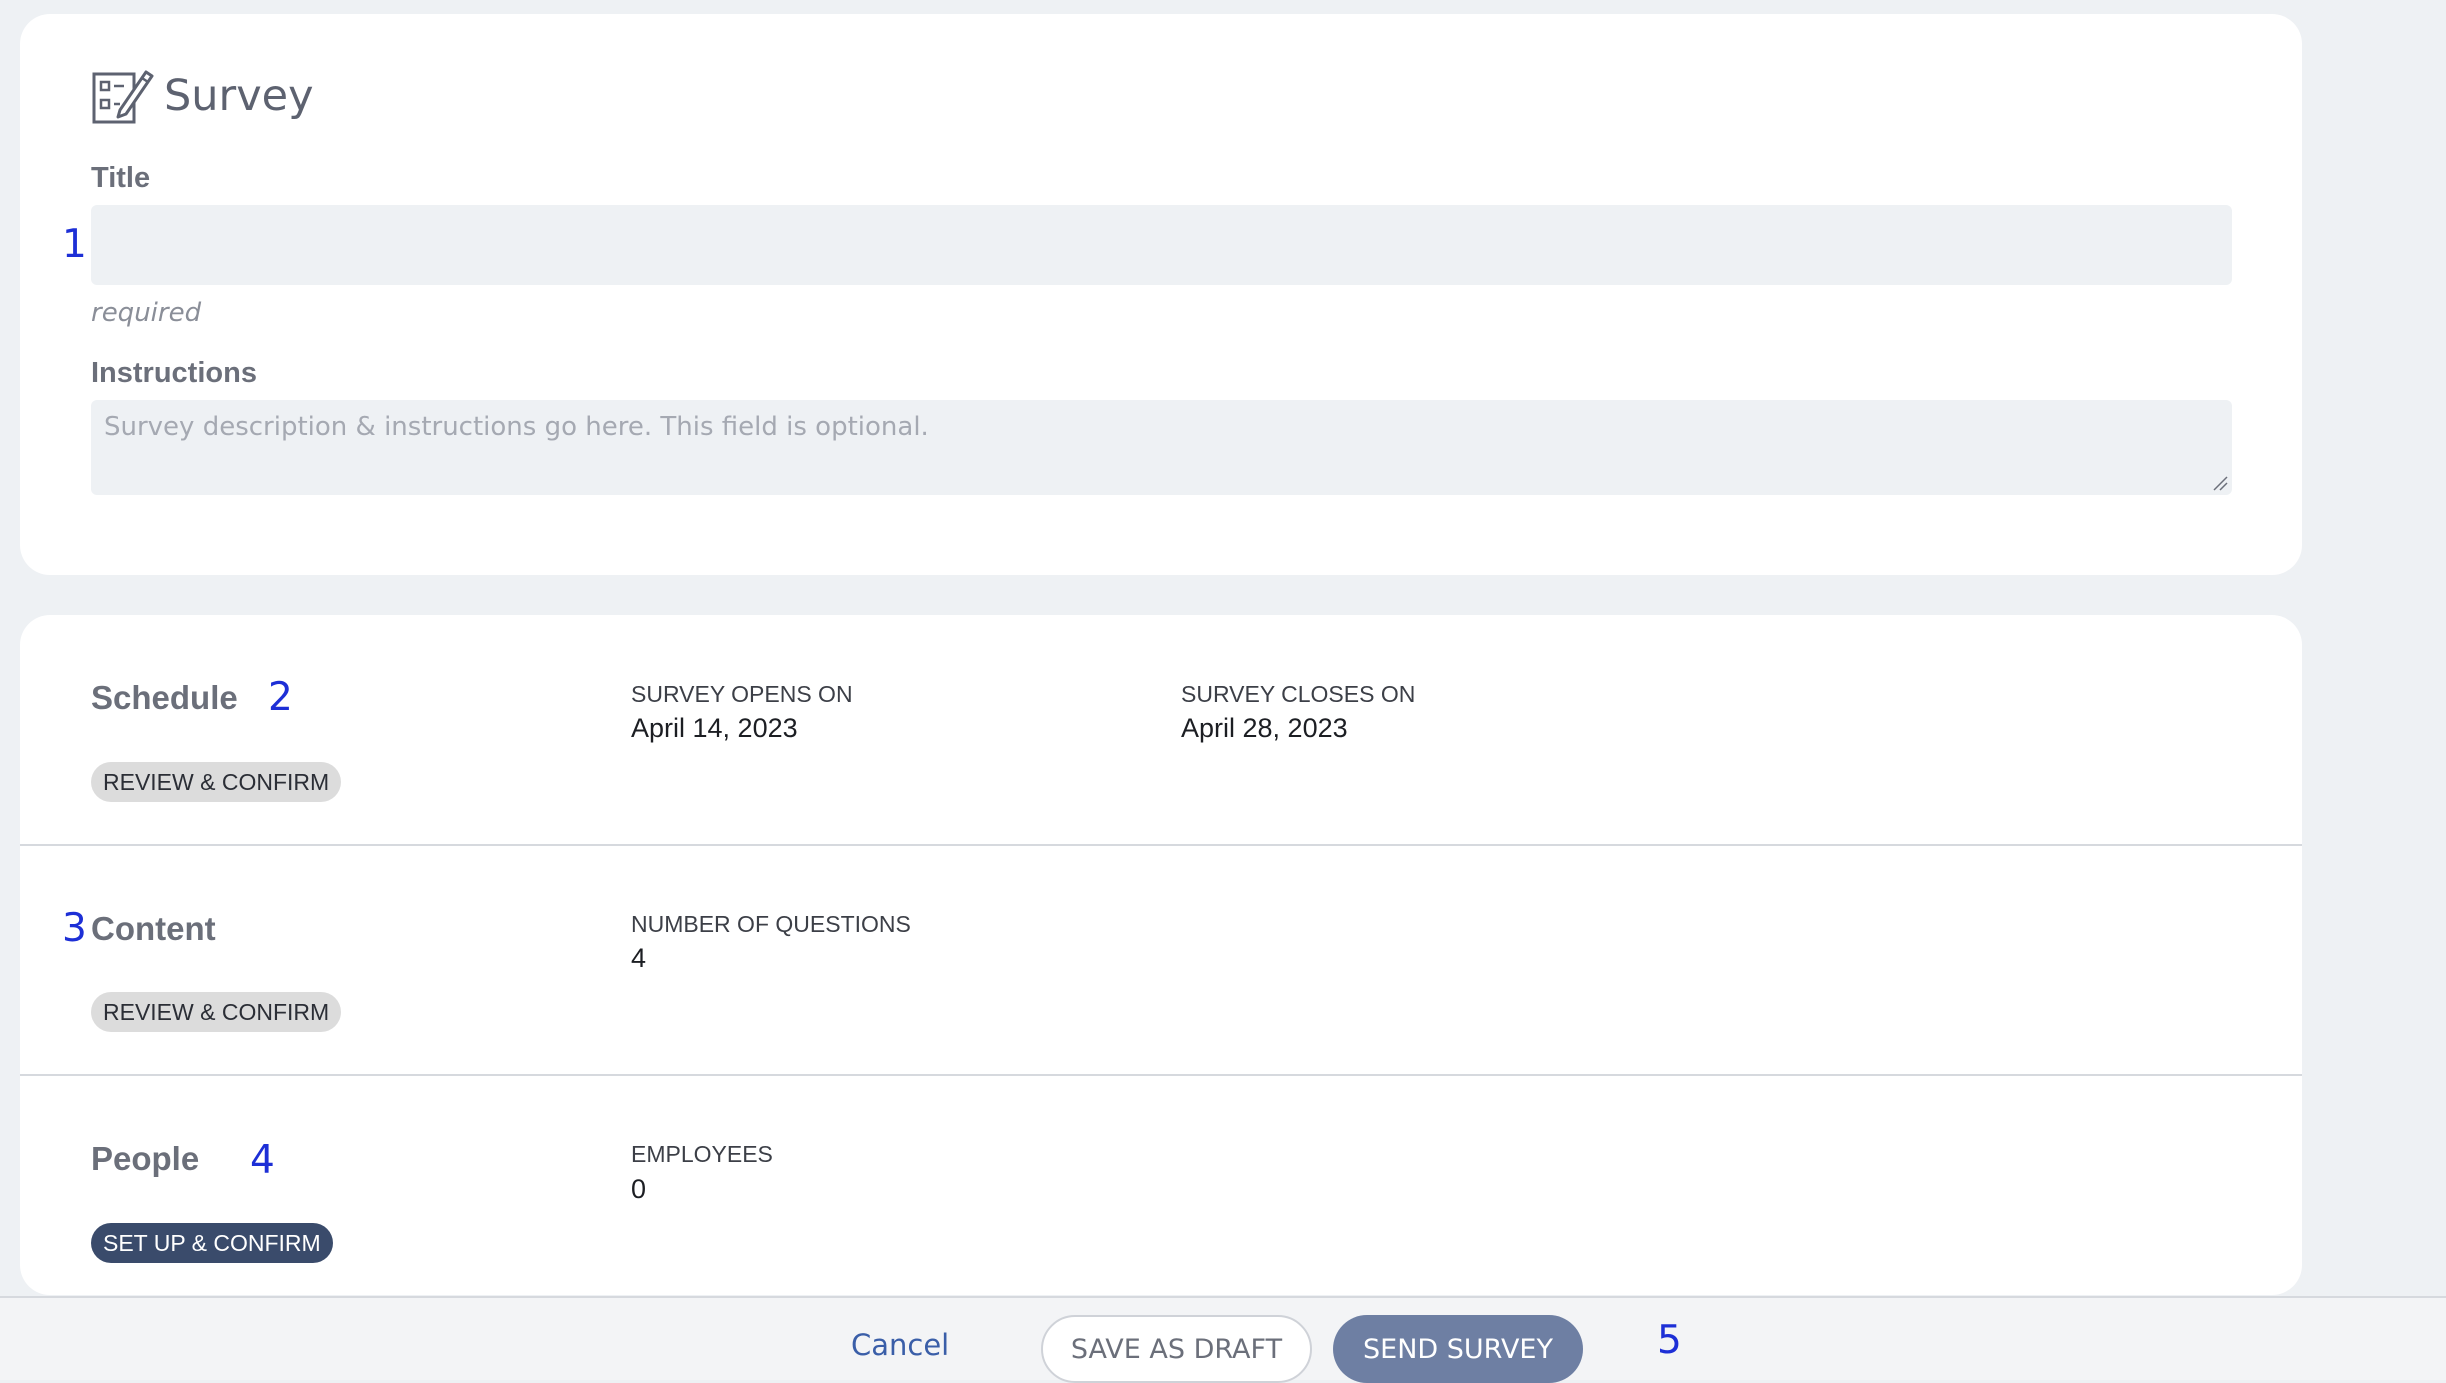 The width and height of the screenshot is (2446, 1383). What do you see at coordinates (1161, 1185) in the screenshot?
I see `people-section: People 4 SET UP & CONFIRM EMPLOYEES 0` at bounding box center [1161, 1185].